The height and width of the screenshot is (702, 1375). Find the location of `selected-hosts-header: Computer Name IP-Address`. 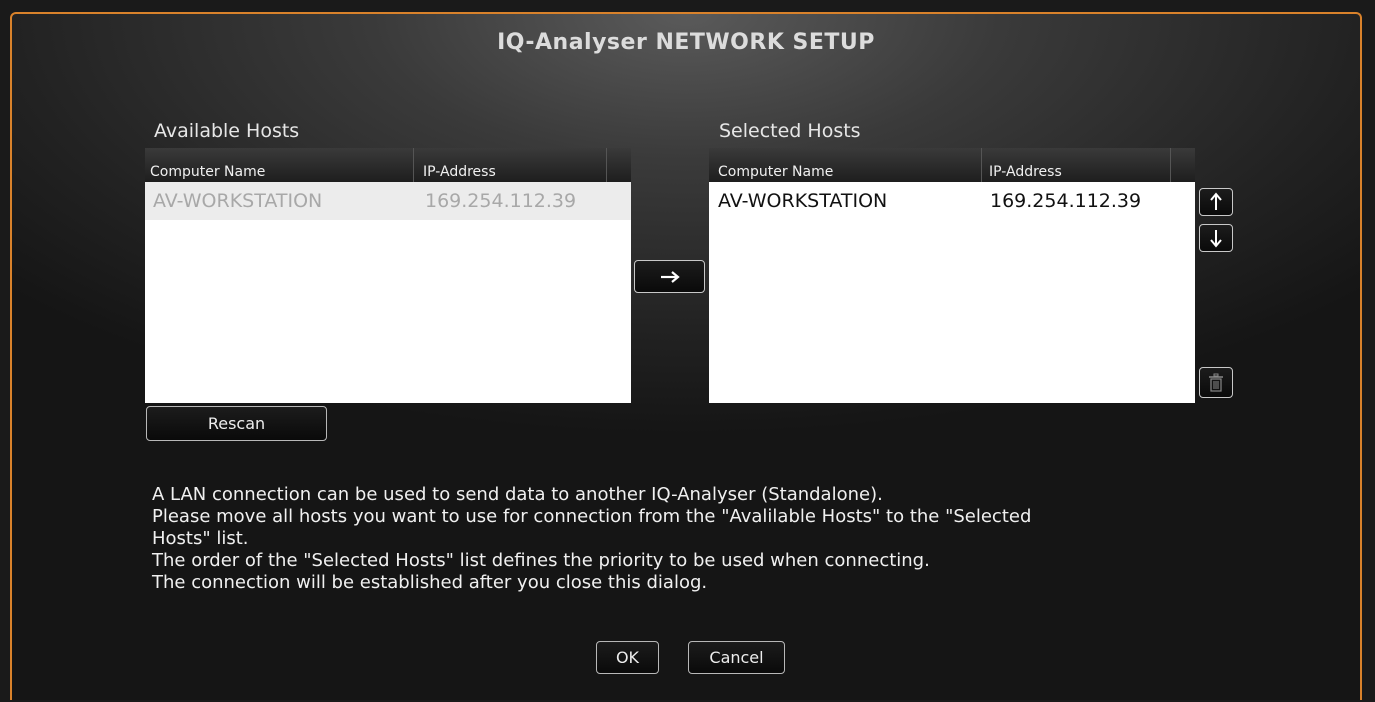

selected-hosts-header: Computer Name IP-Address is located at coordinates (952, 165).